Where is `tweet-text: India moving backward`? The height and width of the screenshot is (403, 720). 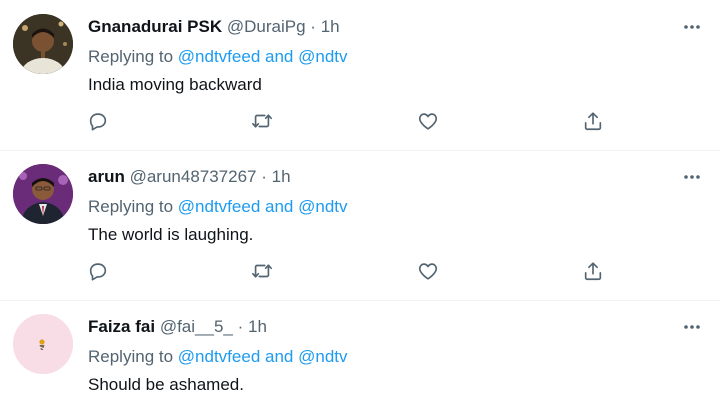 tweet-text: India moving backward is located at coordinates (175, 84).